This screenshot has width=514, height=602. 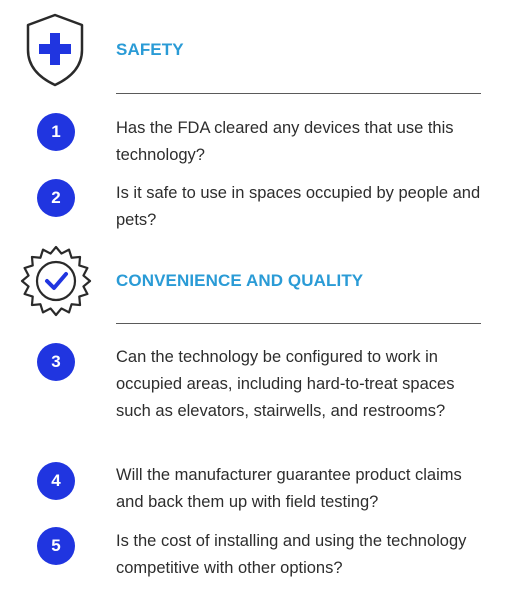 What do you see at coordinates (55, 52) in the screenshot?
I see `shield-plus-icon` at bounding box center [55, 52].